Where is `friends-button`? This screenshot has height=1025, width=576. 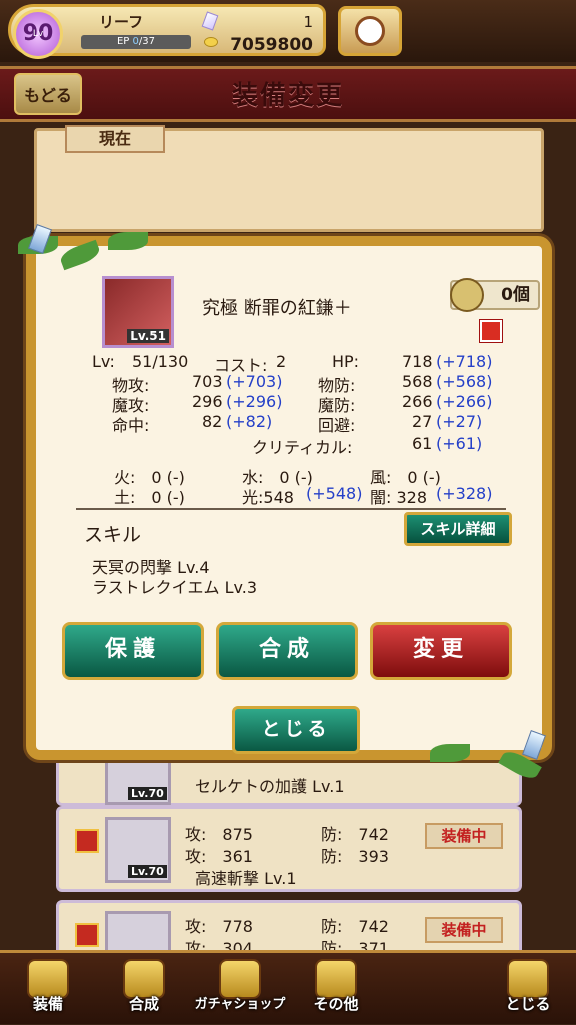 friends-button is located at coordinates (370, 31).